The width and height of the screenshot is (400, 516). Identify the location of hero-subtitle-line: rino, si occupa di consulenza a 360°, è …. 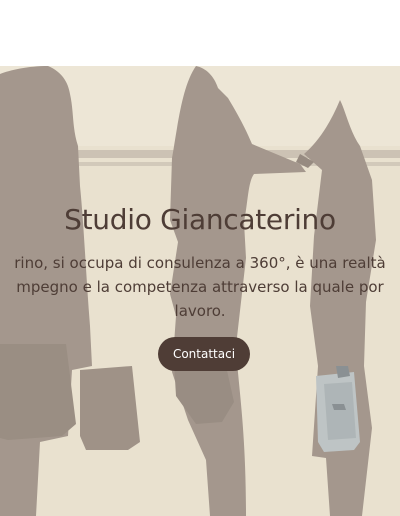
(200, 263).